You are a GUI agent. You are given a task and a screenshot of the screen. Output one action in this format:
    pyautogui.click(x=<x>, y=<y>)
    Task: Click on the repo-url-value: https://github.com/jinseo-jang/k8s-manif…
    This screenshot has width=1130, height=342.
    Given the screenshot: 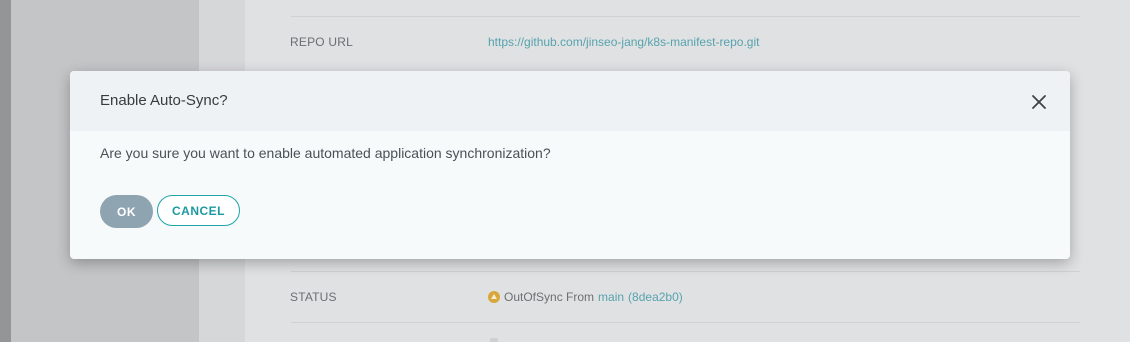 What is the action you would take?
    pyautogui.click(x=623, y=42)
    